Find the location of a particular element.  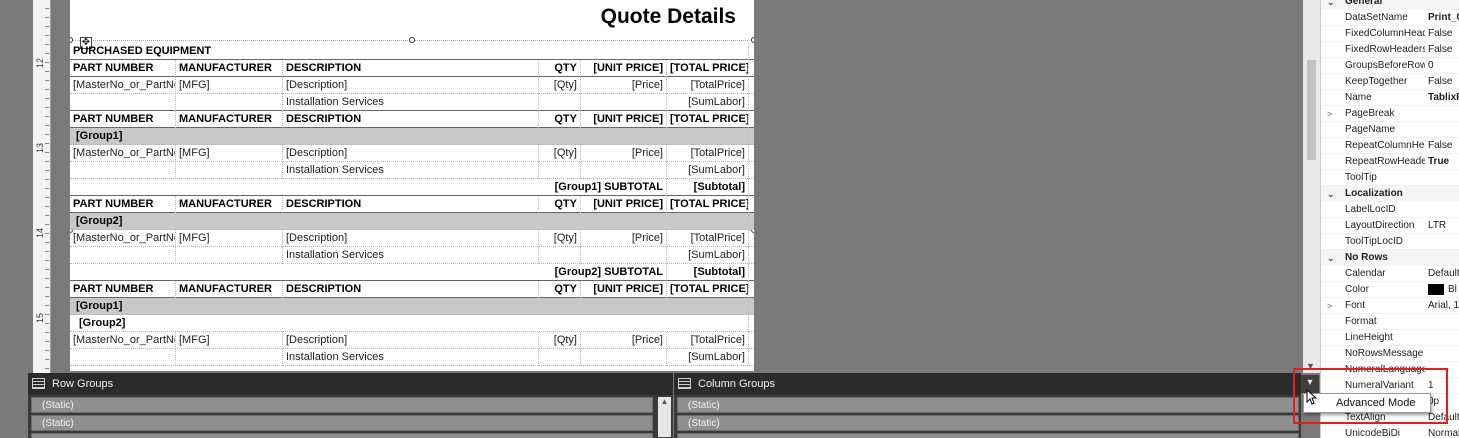

property-row: PageName is located at coordinates (1390, 130).